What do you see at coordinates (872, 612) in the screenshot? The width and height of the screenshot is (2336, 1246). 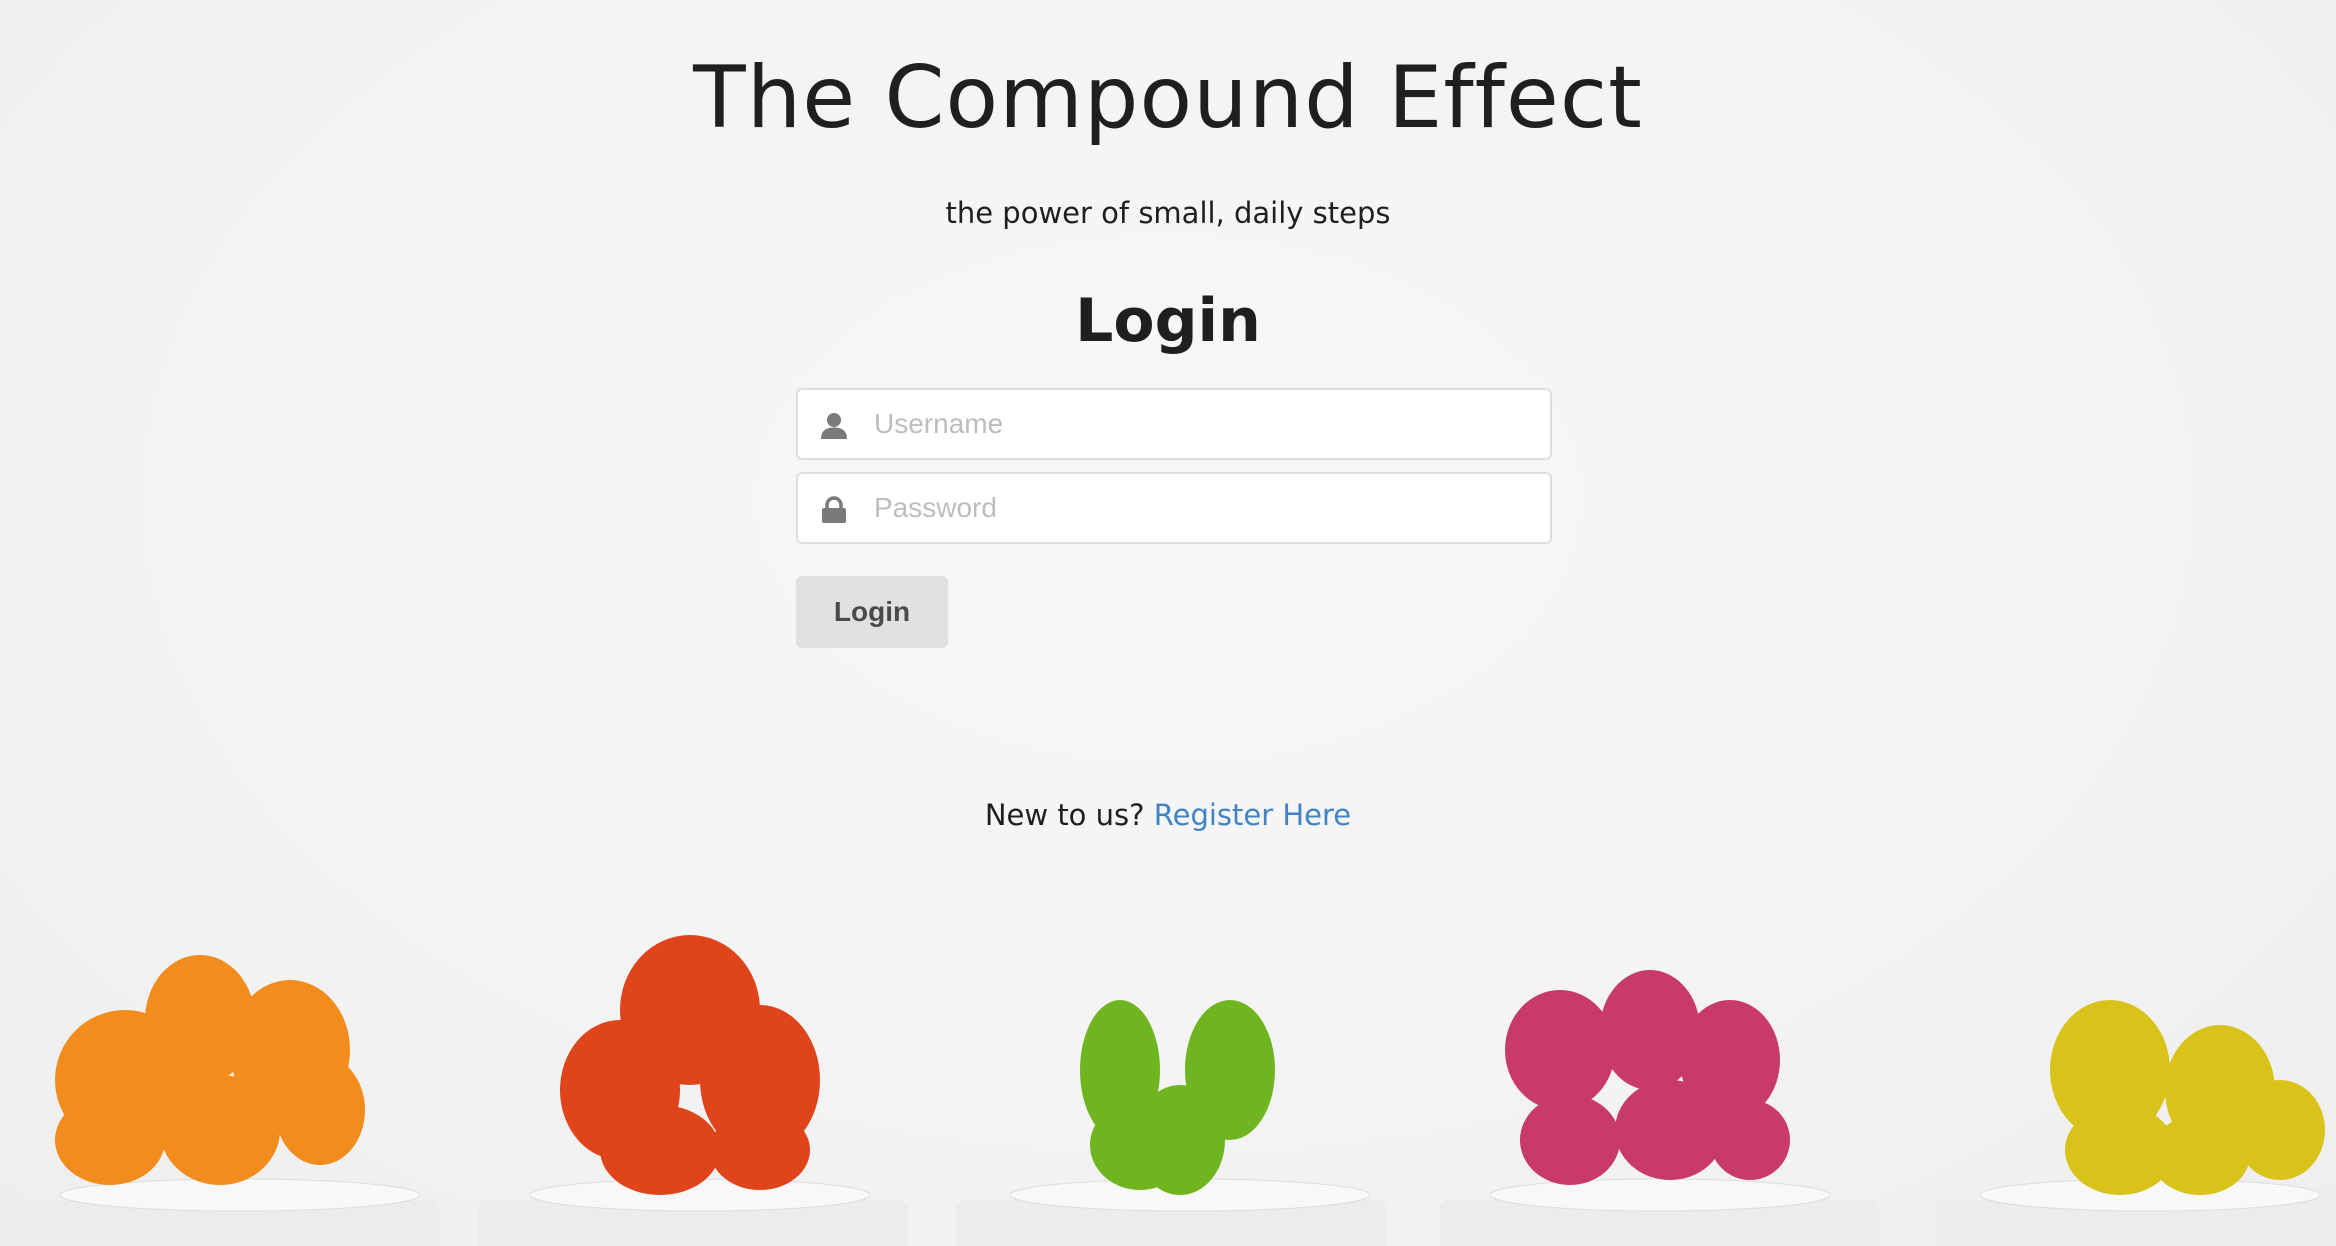 I see `login-button: Login` at bounding box center [872, 612].